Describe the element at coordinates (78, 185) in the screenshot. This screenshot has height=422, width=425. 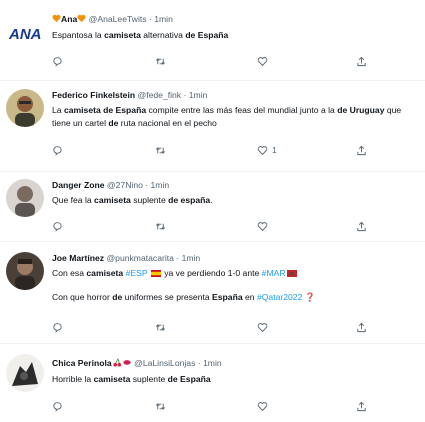
I see `author-name: Danger Zone` at that location.